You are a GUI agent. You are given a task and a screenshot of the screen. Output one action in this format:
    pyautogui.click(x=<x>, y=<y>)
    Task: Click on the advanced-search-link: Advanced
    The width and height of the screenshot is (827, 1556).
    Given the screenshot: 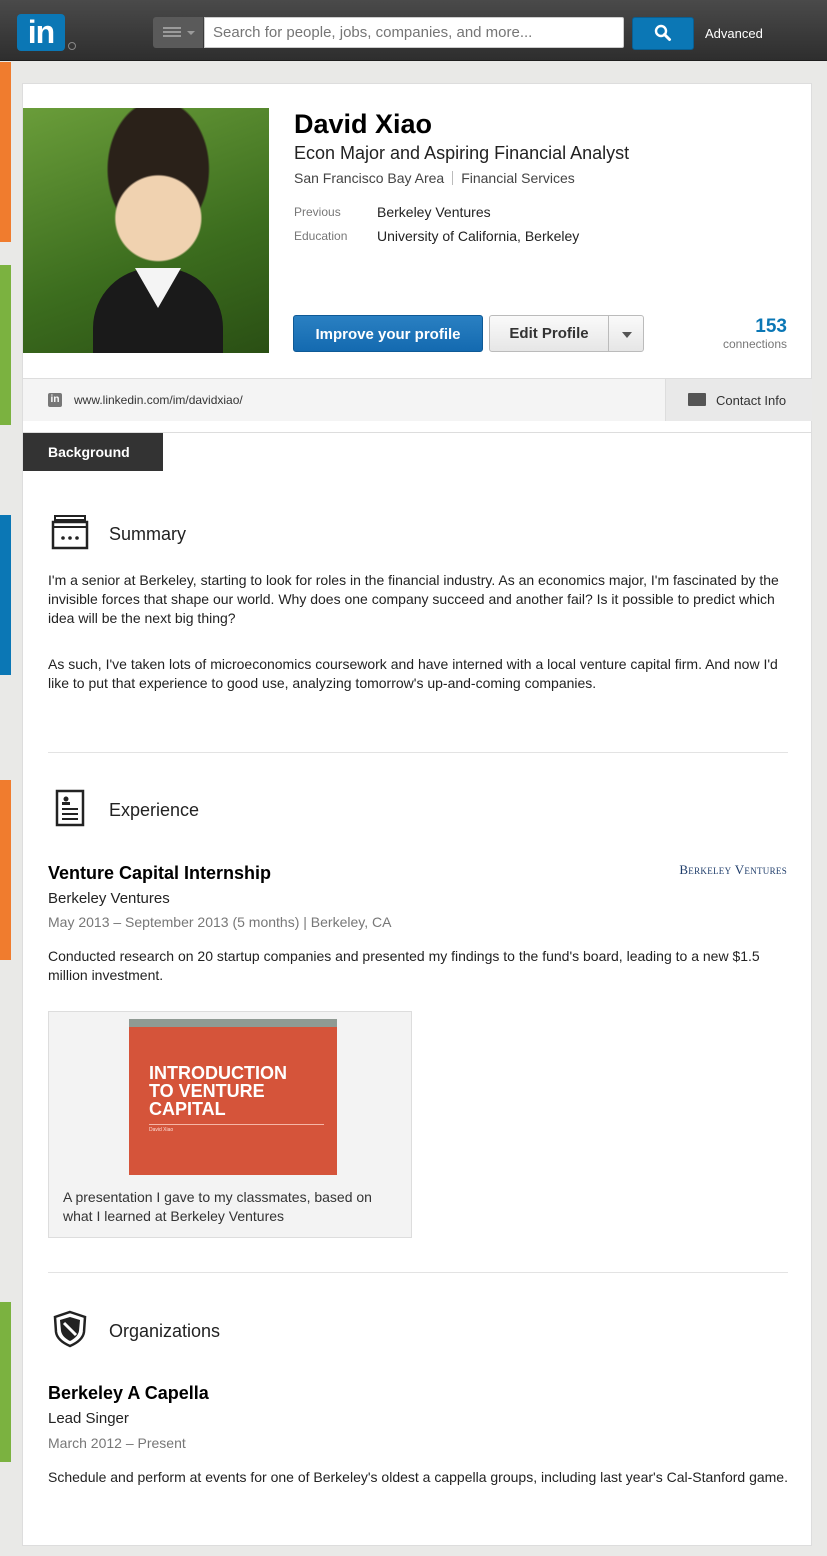 What is the action you would take?
    pyautogui.click(x=734, y=33)
    